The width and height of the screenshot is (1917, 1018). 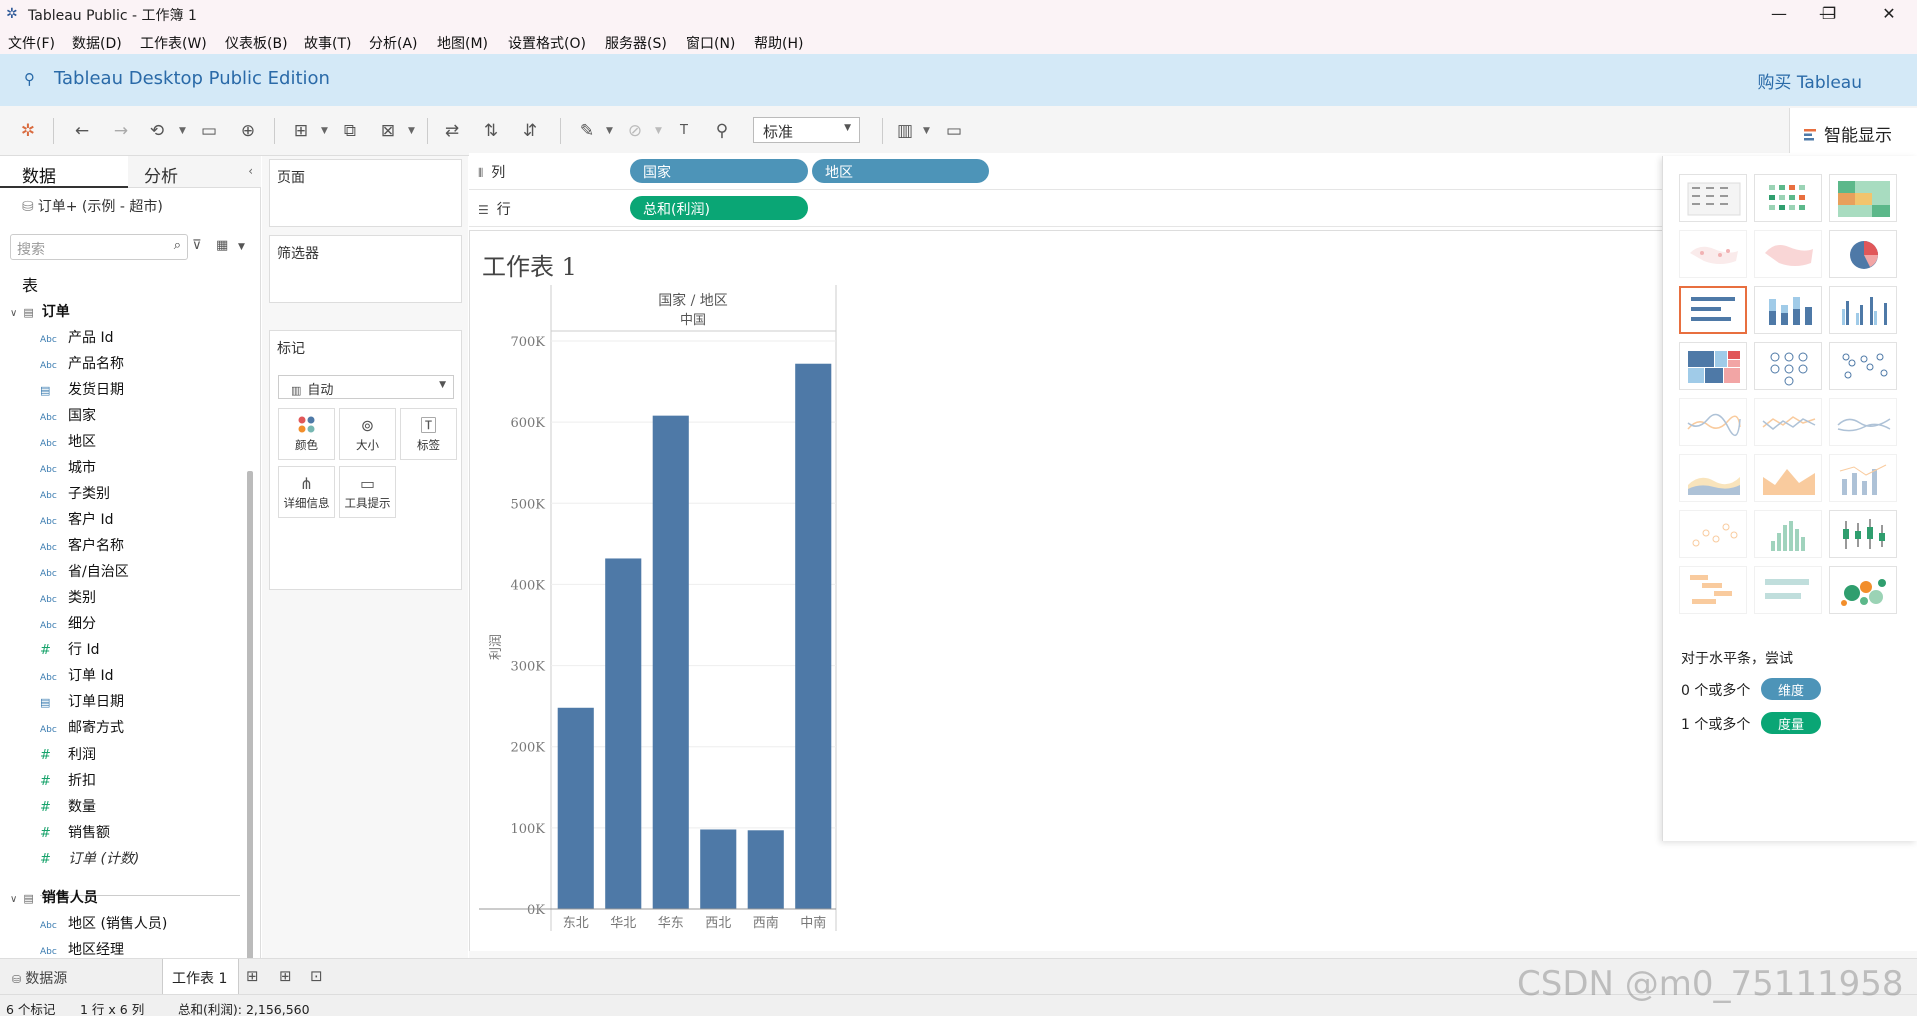 What do you see at coordinates (428, 434) in the screenshot?
I see `label-button: 🅃 标签` at bounding box center [428, 434].